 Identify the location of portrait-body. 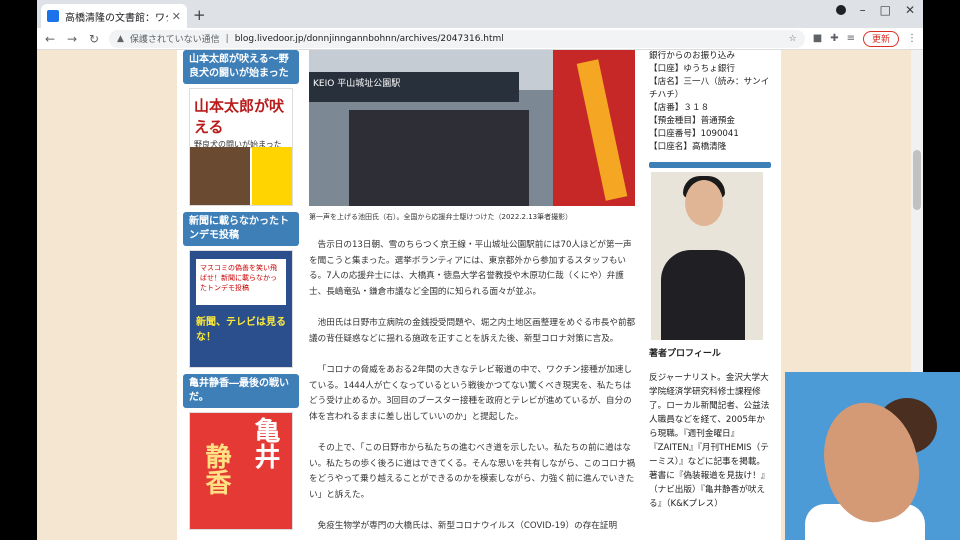
(703, 295).